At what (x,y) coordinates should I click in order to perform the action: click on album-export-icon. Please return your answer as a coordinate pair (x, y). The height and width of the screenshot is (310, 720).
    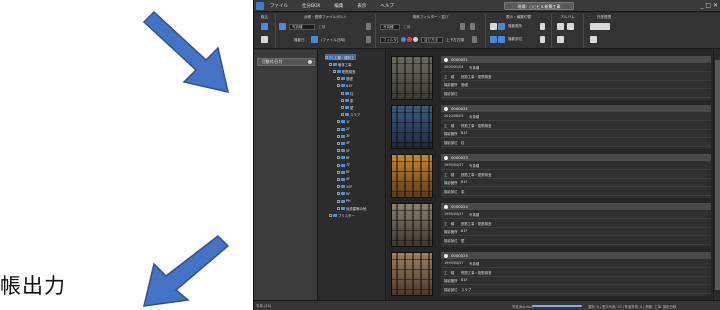
    Looking at the image, I should click on (560, 39).